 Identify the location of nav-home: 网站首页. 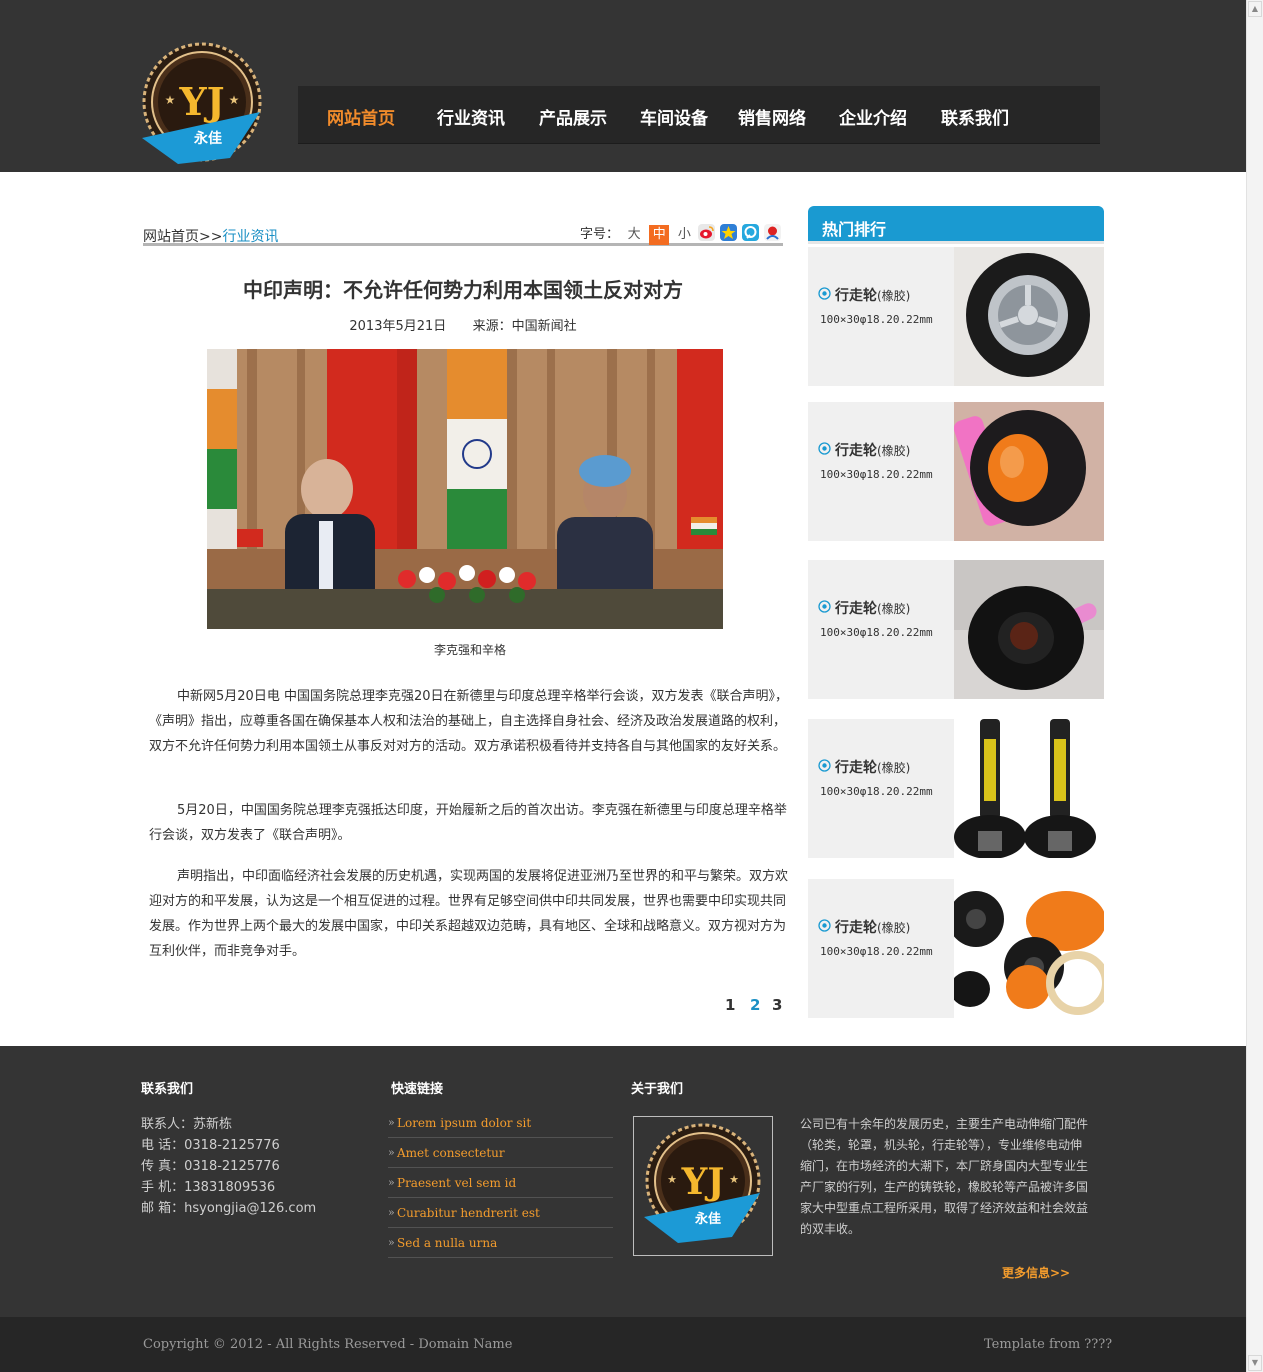
(361, 116).